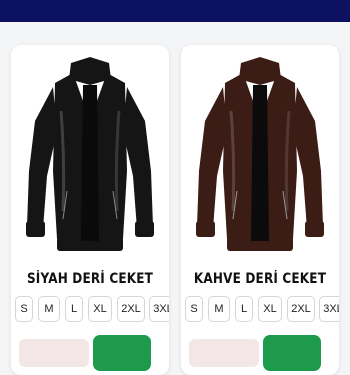 This screenshot has height=375, width=350. Describe the element at coordinates (260, 279) in the screenshot. I see `product-title: KAHVE DERİ CEKET` at that location.